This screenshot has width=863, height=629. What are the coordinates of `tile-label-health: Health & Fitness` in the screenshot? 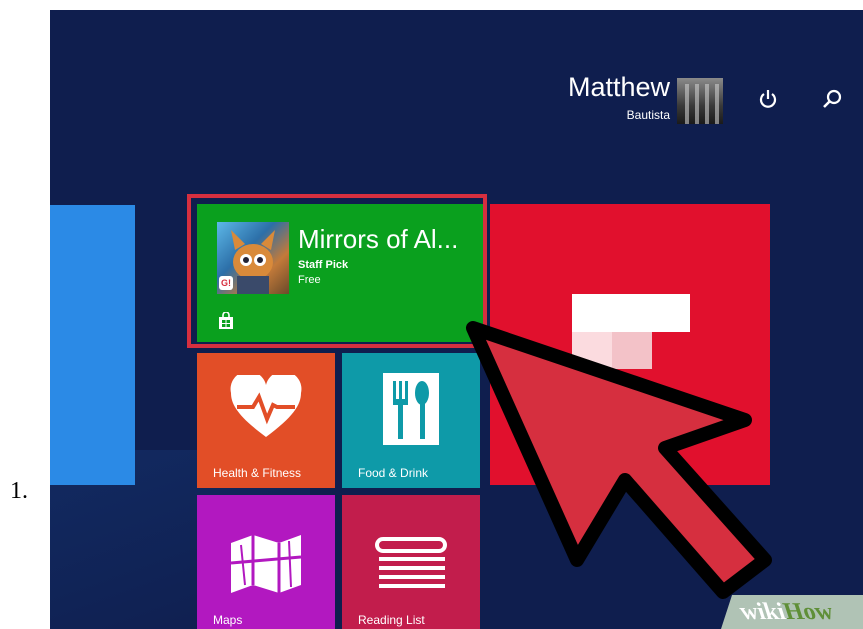 It's located at (257, 473).